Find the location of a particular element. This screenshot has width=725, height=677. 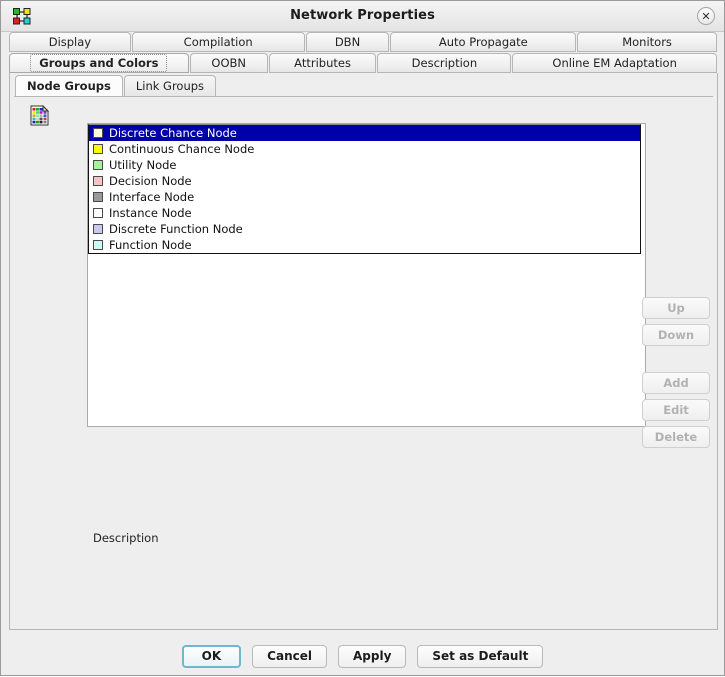

set-as-default-button: Set as Default is located at coordinates (480, 656).